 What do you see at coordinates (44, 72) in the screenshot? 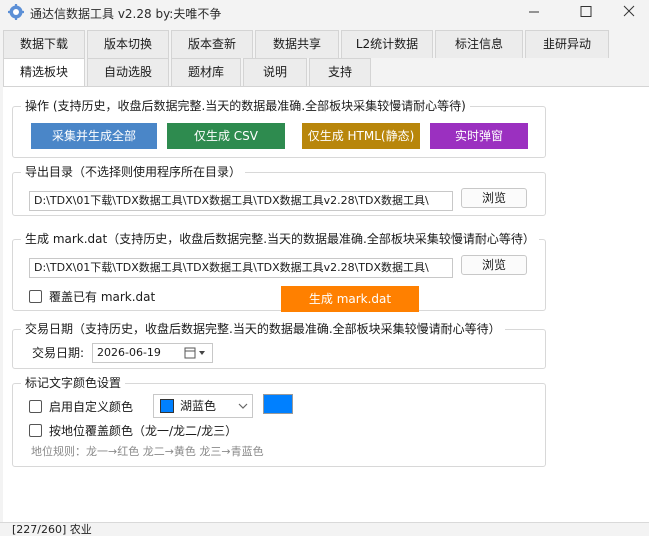
I see `tab-featured-sectors: 精选板块` at bounding box center [44, 72].